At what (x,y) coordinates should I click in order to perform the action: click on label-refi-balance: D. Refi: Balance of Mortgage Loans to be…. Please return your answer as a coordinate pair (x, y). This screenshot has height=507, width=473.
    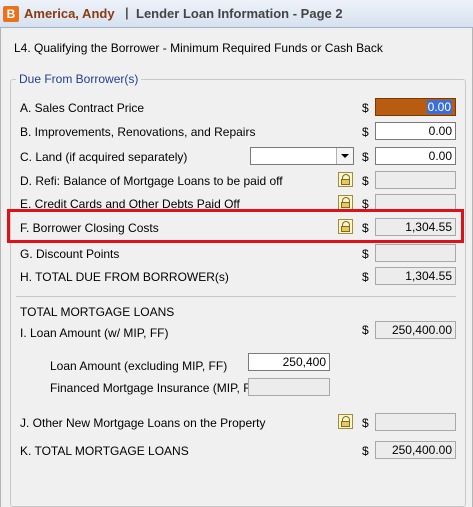
    Looking at the image, I should click on (151, 181).